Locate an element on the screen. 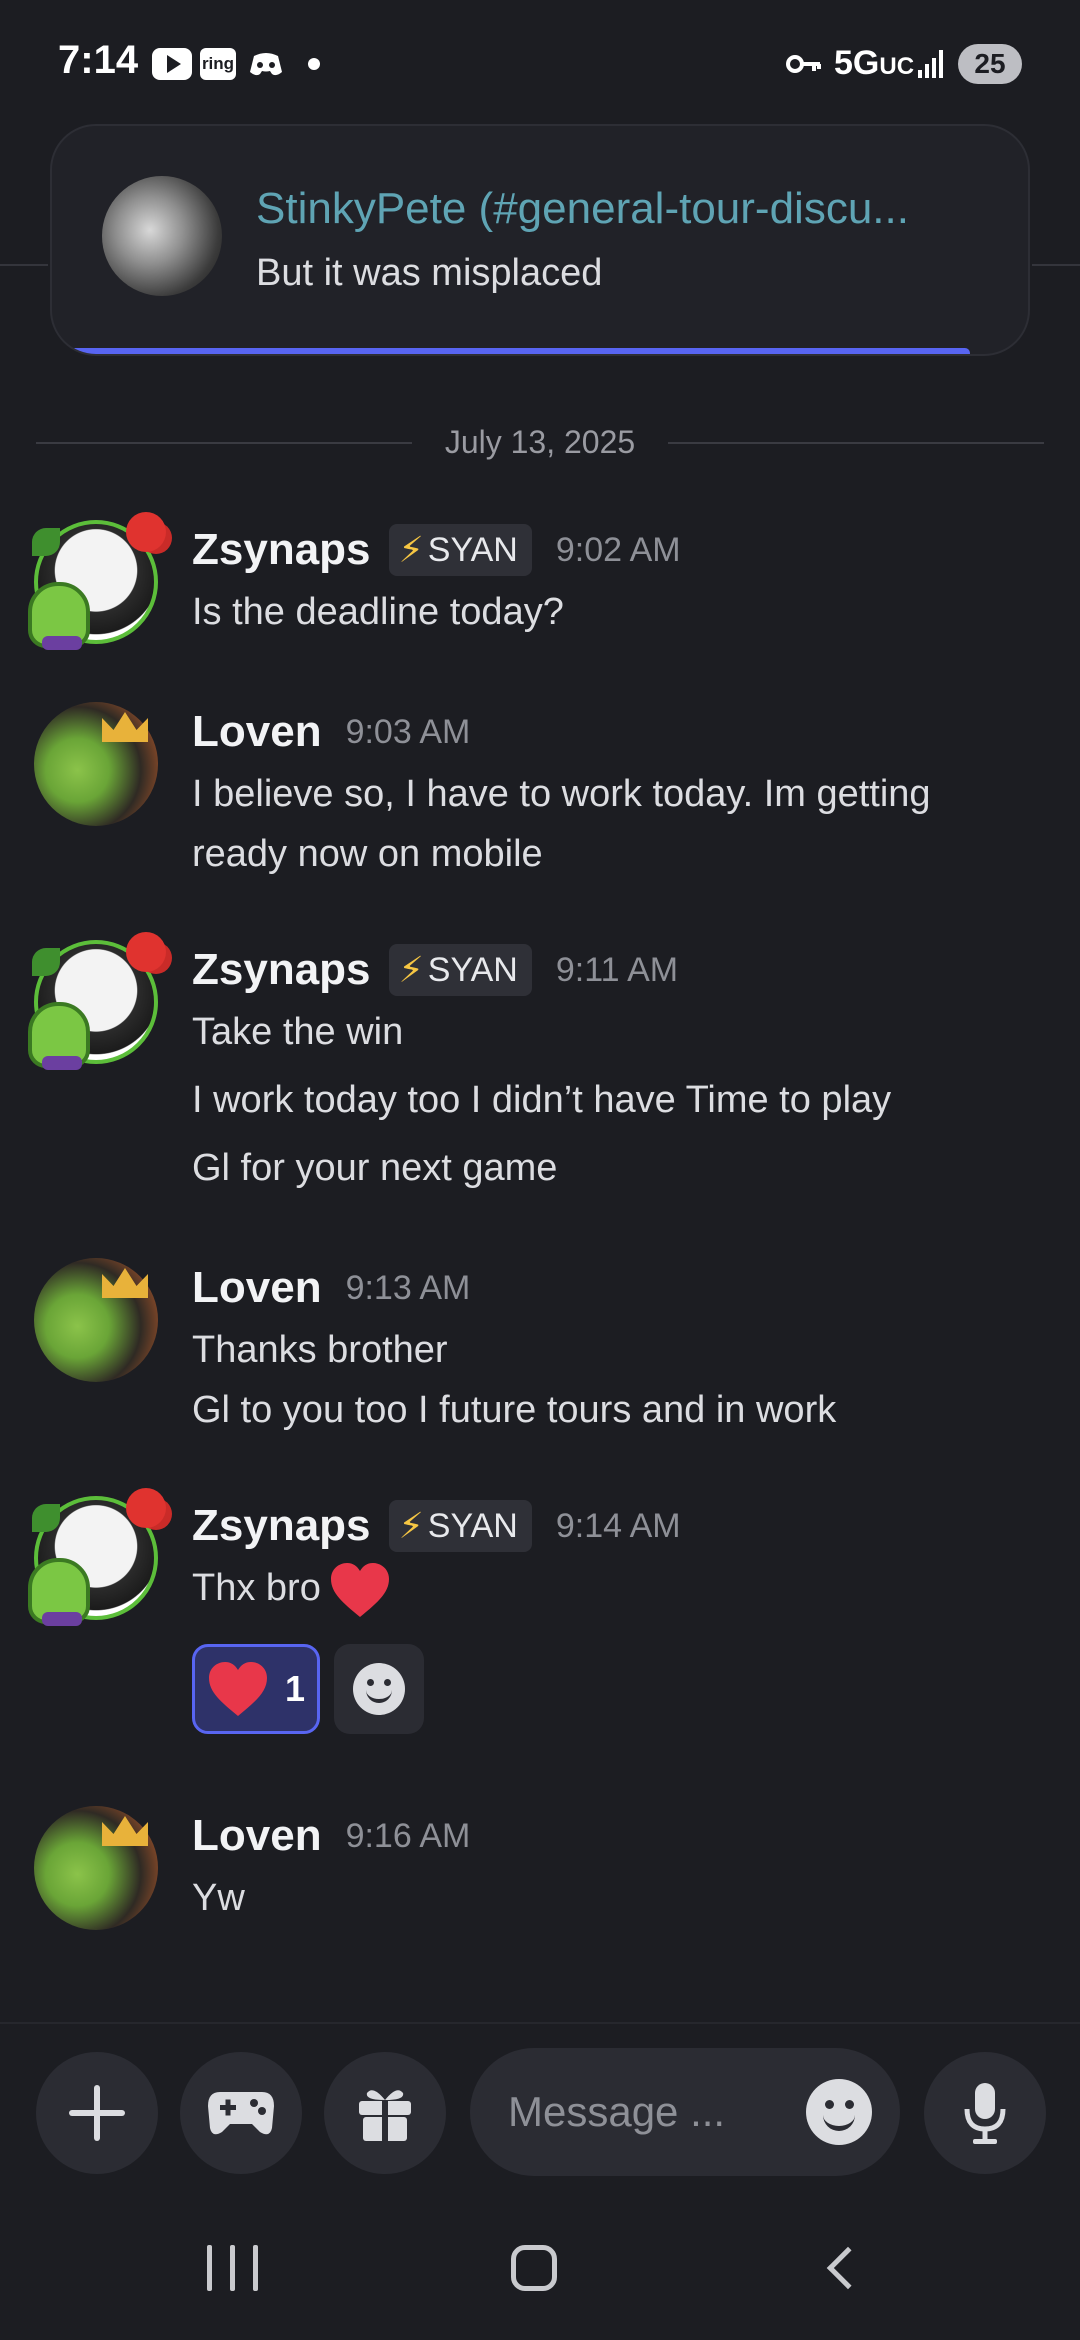 Image resolution: width=1080 pixels, height=2340 pixels. message-header: Zsynaps ⚡ SYAN 9:02 AM is located at coordinates (436, 550).